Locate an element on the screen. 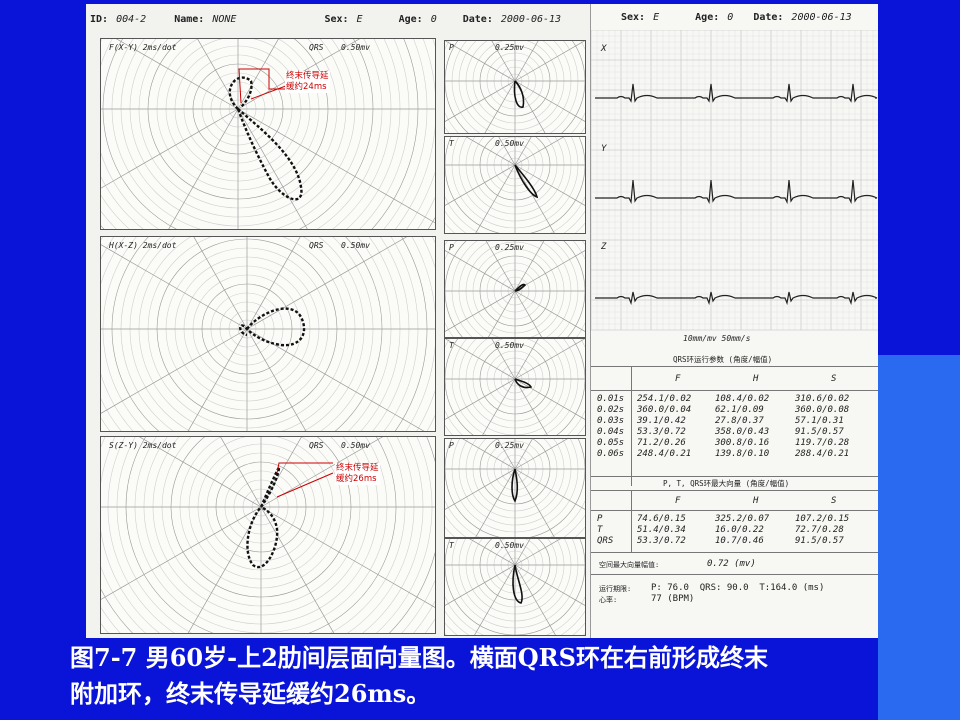  right-age-value: 0 is located at coordinates (730, 17).